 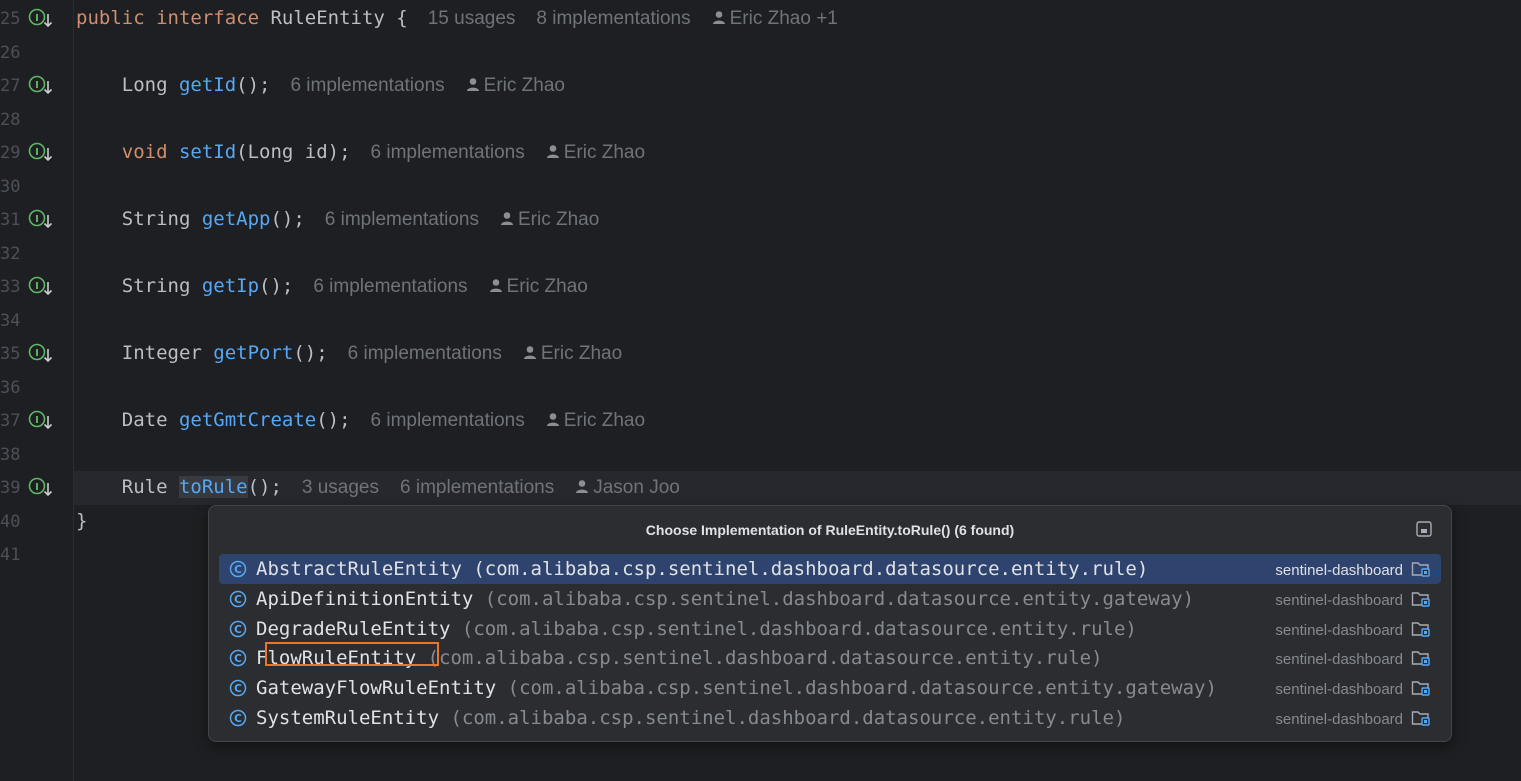 I want to click on code-text: Integer getPort();, so click(x=202, y=353).